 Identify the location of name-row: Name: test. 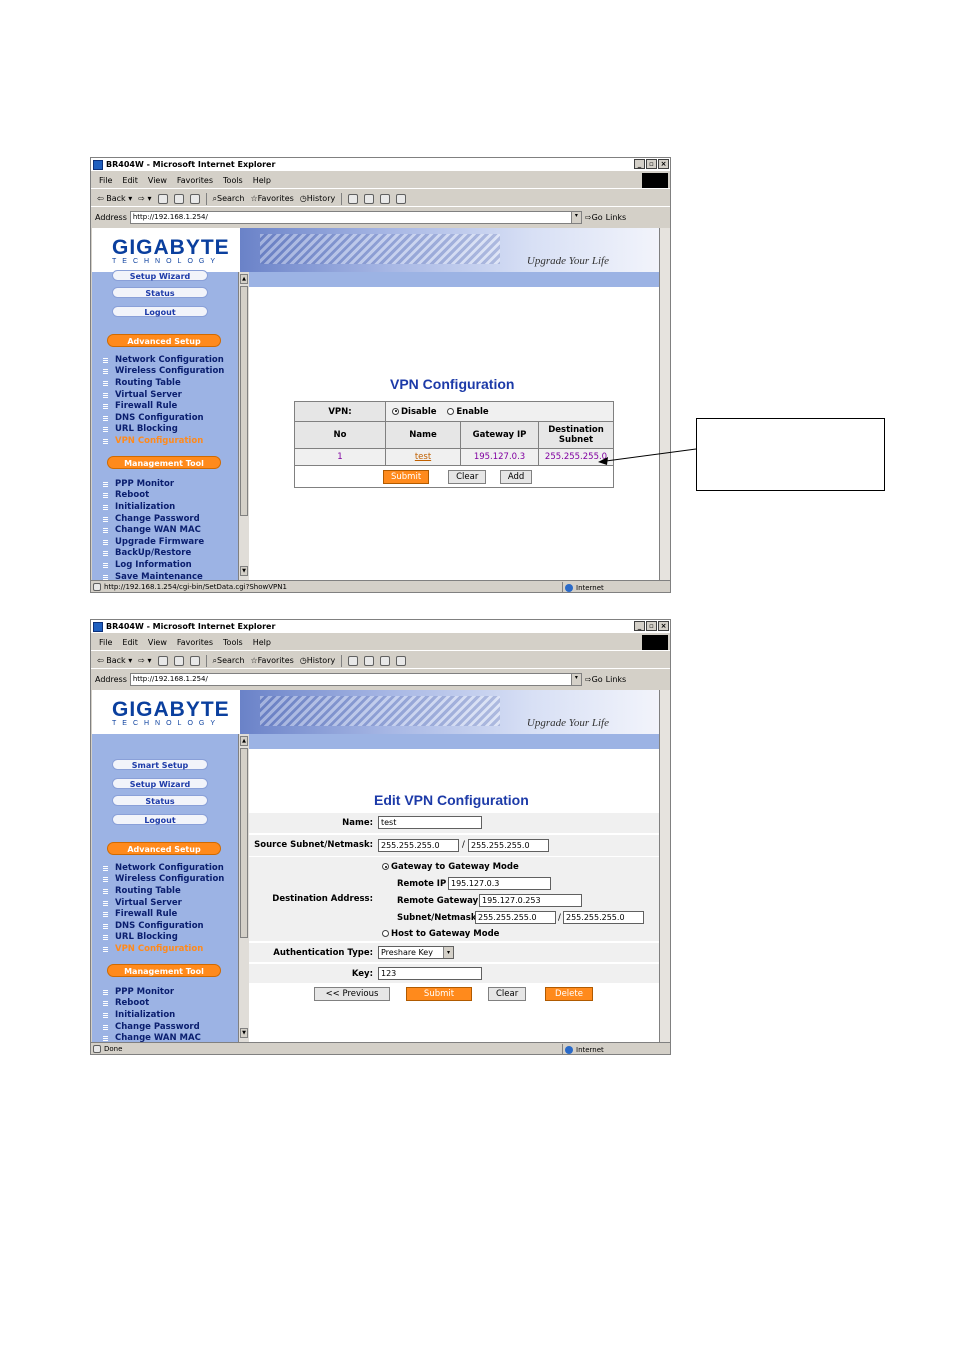
(454, 823).